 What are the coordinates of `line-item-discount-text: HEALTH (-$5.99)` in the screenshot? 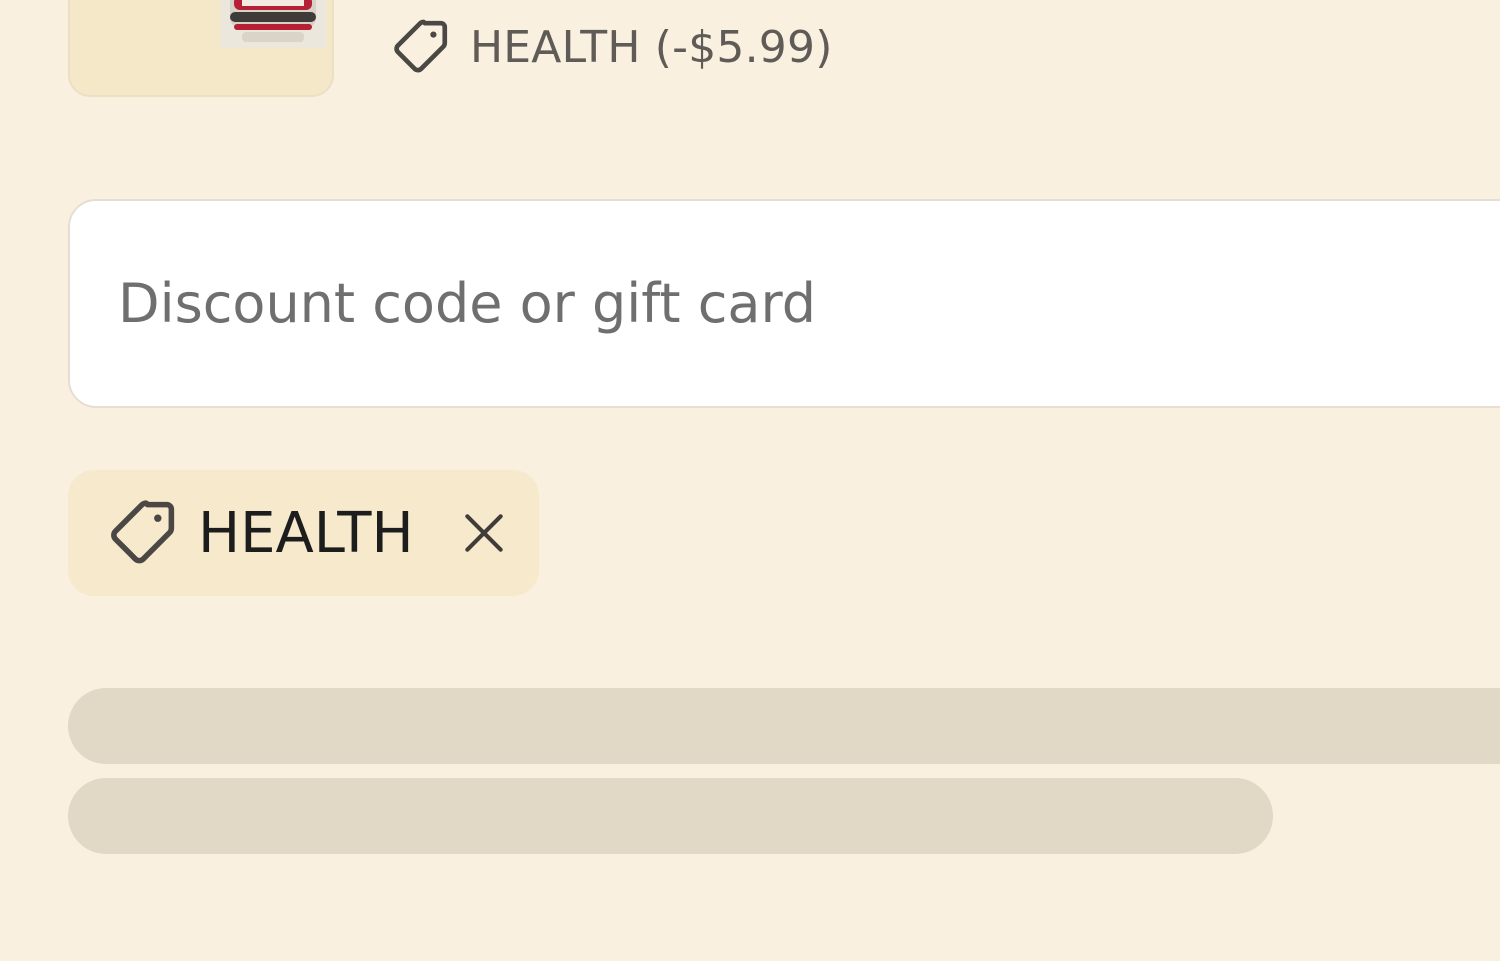 It's located at (651, 47).